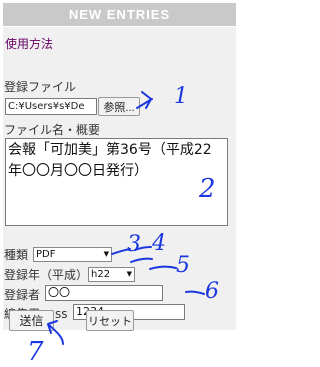 This screenshot has height=367, width=320. What do you see at coordinates (134, 244) in the screenshot?
I see `annotation-number: 3` at bounding box center [134, 244].